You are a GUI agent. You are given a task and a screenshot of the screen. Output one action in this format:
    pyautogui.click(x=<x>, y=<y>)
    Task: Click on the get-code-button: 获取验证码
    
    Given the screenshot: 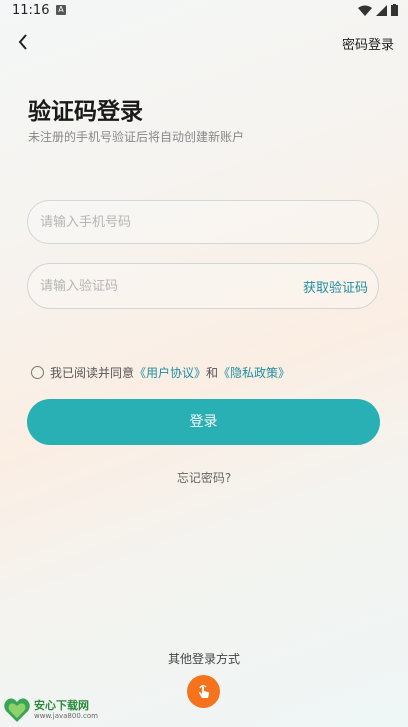 What is the action you would take?
    pyautogui.click(x=335, y=286)
    